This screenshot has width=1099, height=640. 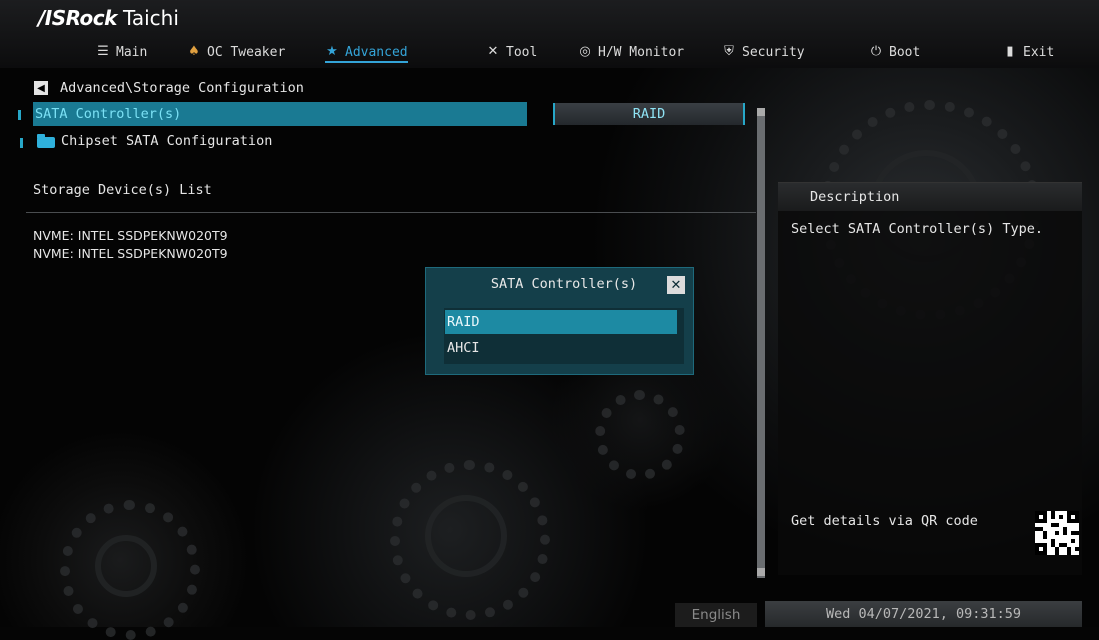 I want to click on tab-oc-tweaker: ♠ OC Tweaker, so click(x=236, y=52).